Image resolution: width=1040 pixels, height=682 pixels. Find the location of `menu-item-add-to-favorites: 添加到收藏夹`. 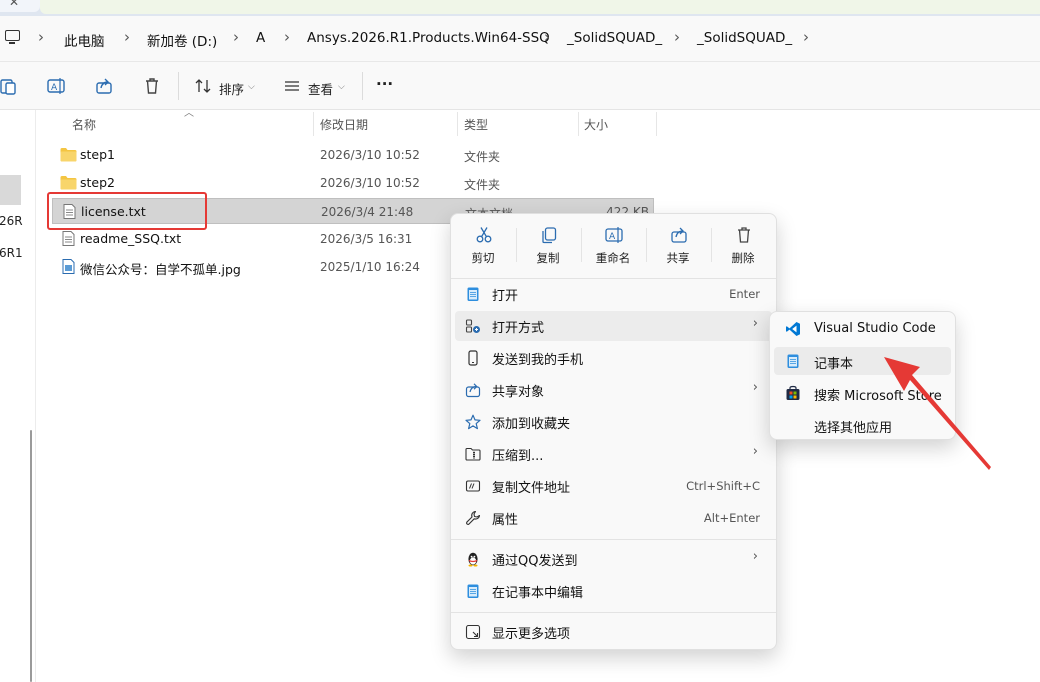

menu-item-add-to-favorites: 添加到收藏夹 is located at coordinates (613, 422).